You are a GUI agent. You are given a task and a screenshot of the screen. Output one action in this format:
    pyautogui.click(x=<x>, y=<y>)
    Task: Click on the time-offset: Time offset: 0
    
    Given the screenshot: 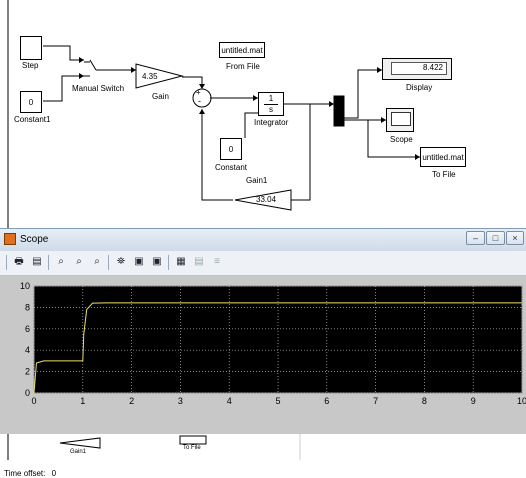 What is the action you would take?
    pyautogui.click(x=30, y=473)
    